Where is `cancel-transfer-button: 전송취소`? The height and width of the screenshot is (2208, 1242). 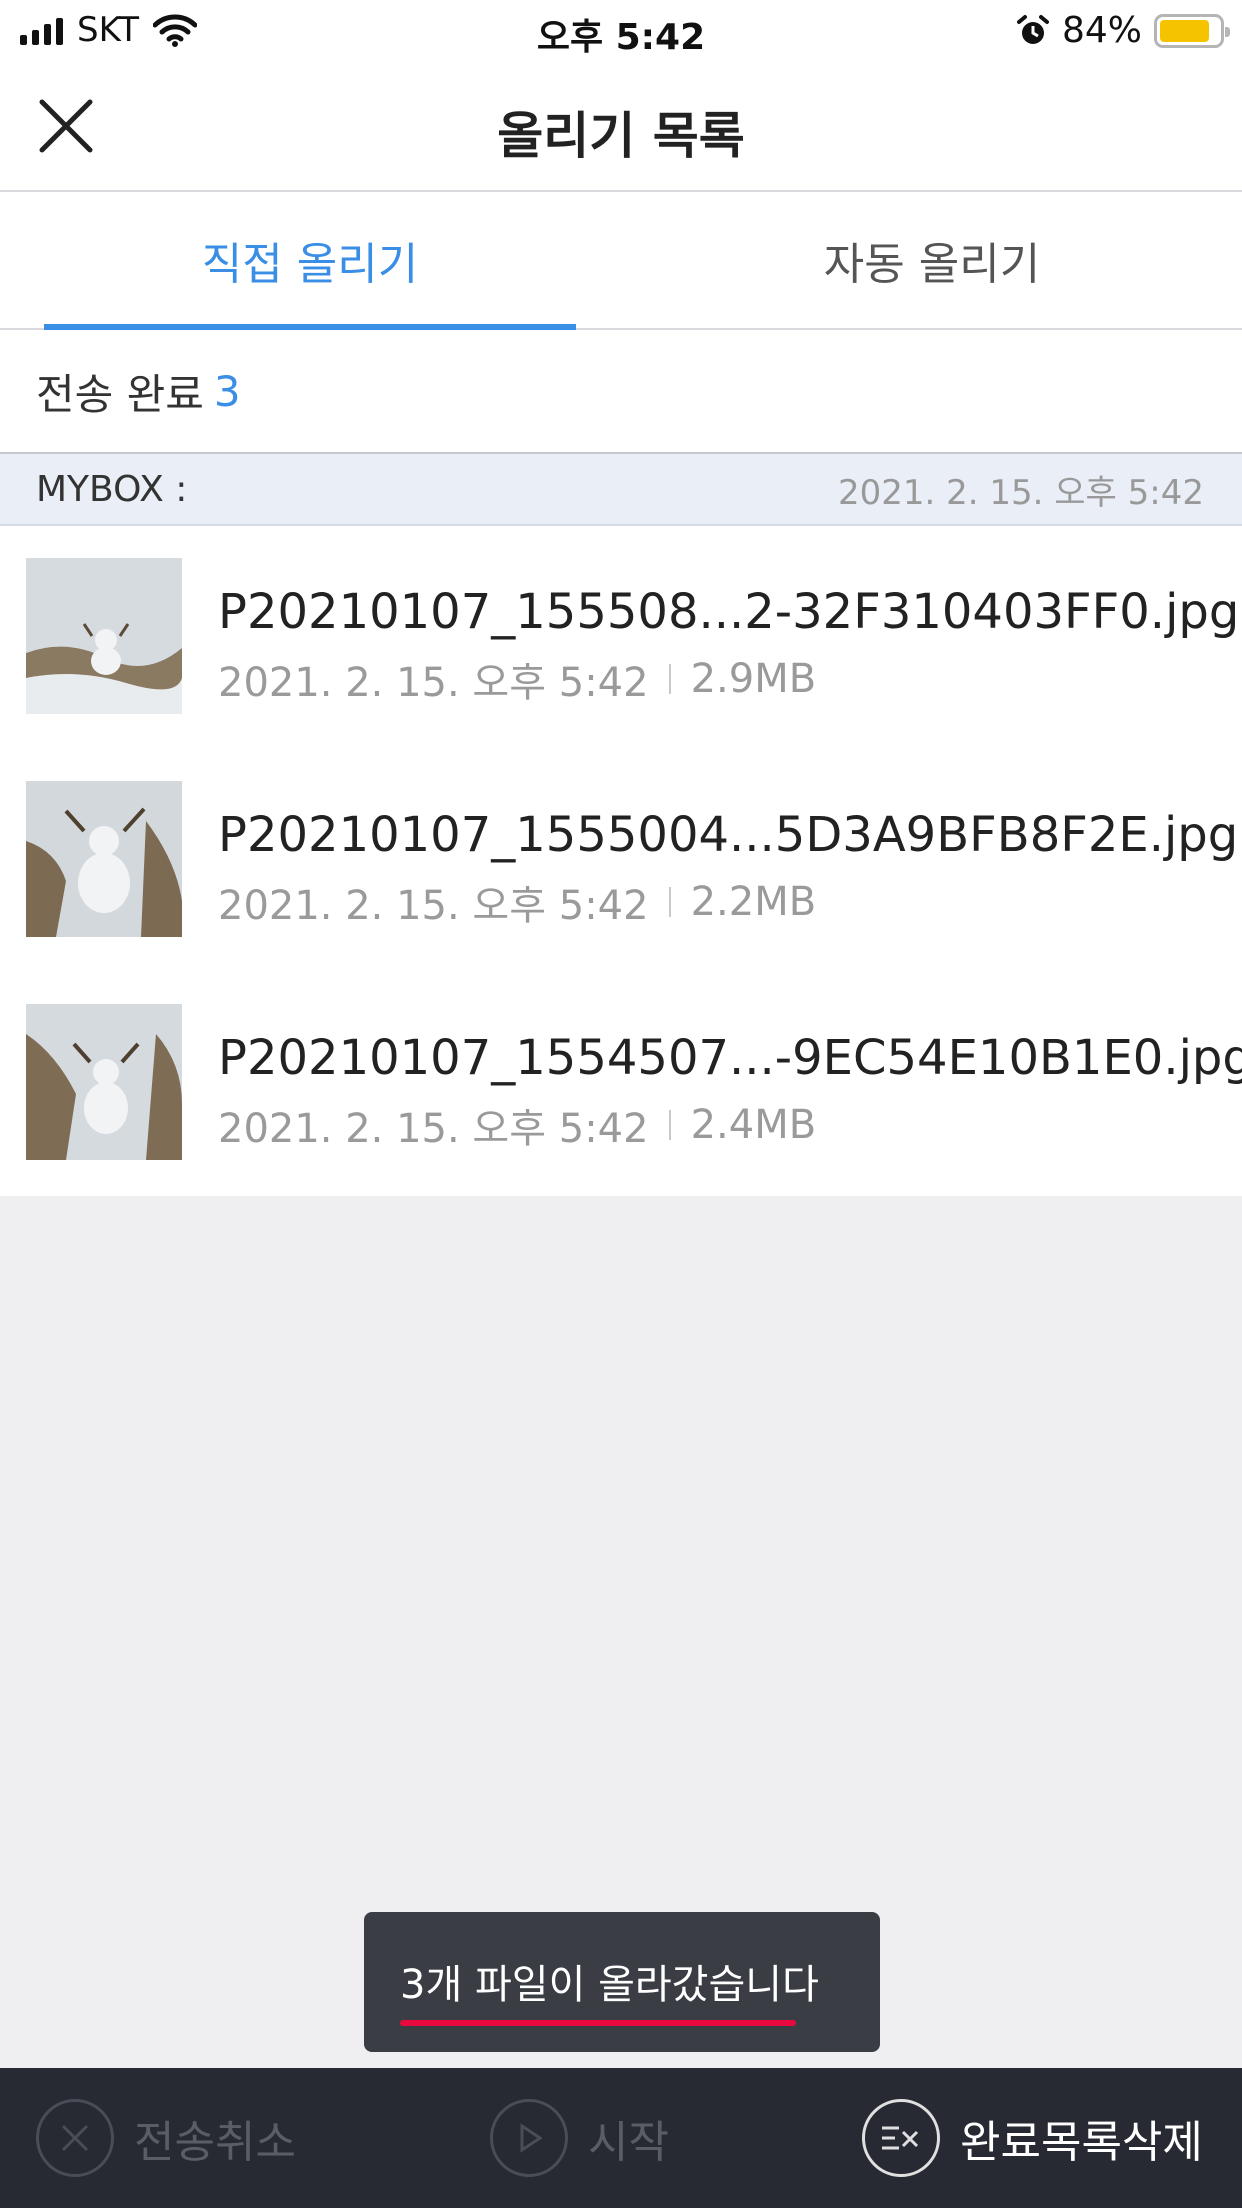 cancel-transfer-button: 전송취소 is located at coordinates (166, 2138).